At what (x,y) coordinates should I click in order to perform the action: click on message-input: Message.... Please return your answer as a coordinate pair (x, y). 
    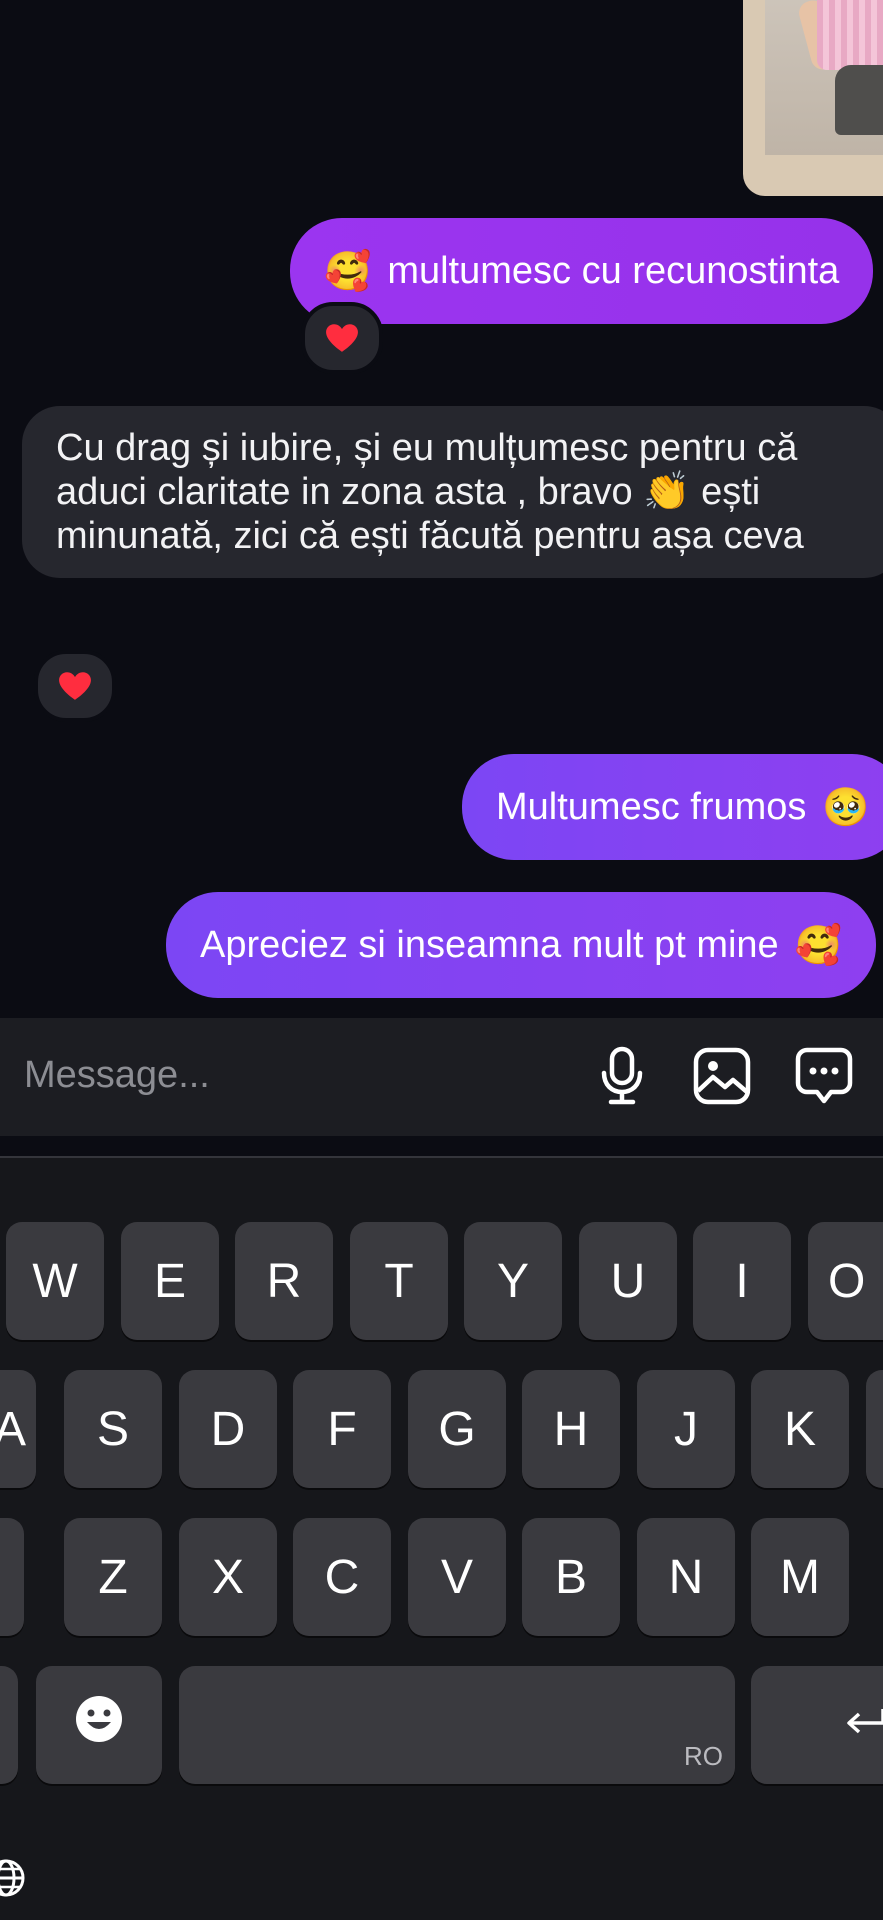
    Looking at the image, I should click on (117, 1075).